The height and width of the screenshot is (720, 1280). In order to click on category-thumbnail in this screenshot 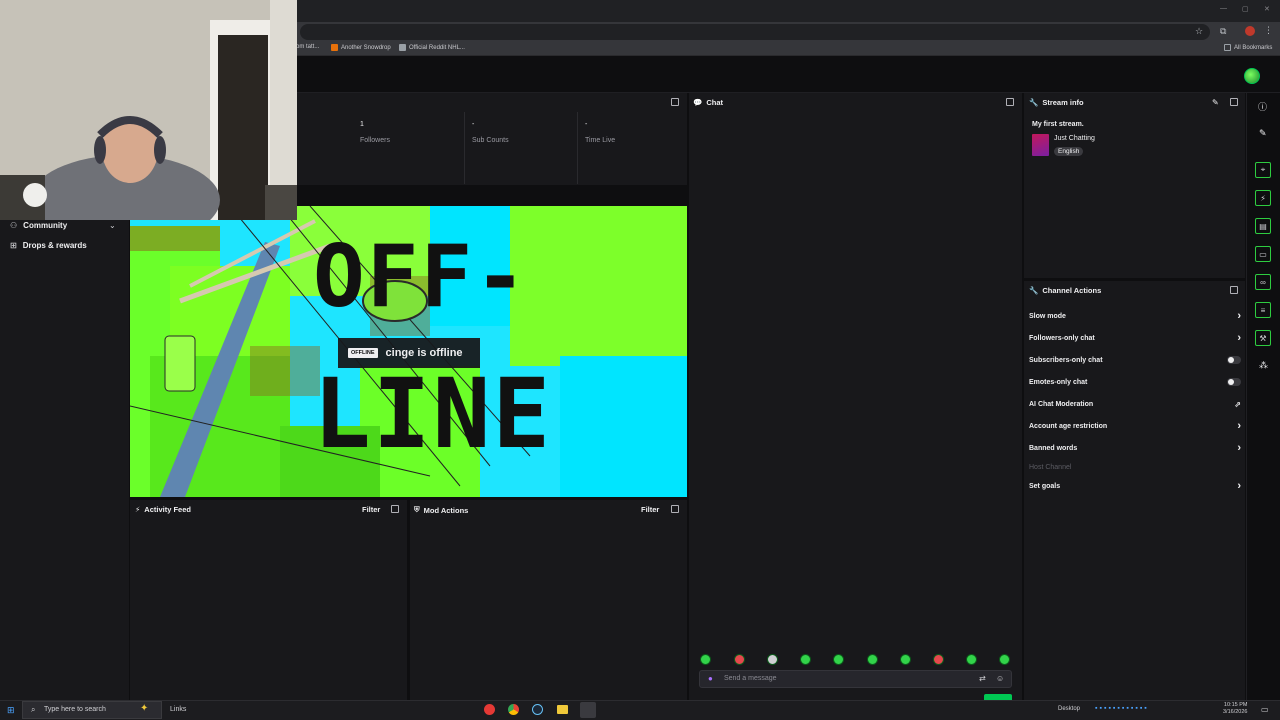, I will do `click(1040, 145)`.